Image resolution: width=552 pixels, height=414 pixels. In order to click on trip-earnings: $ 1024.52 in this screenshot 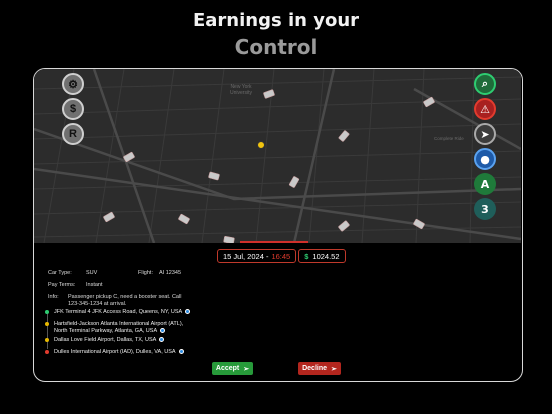, I will do `click(322, 256)`.